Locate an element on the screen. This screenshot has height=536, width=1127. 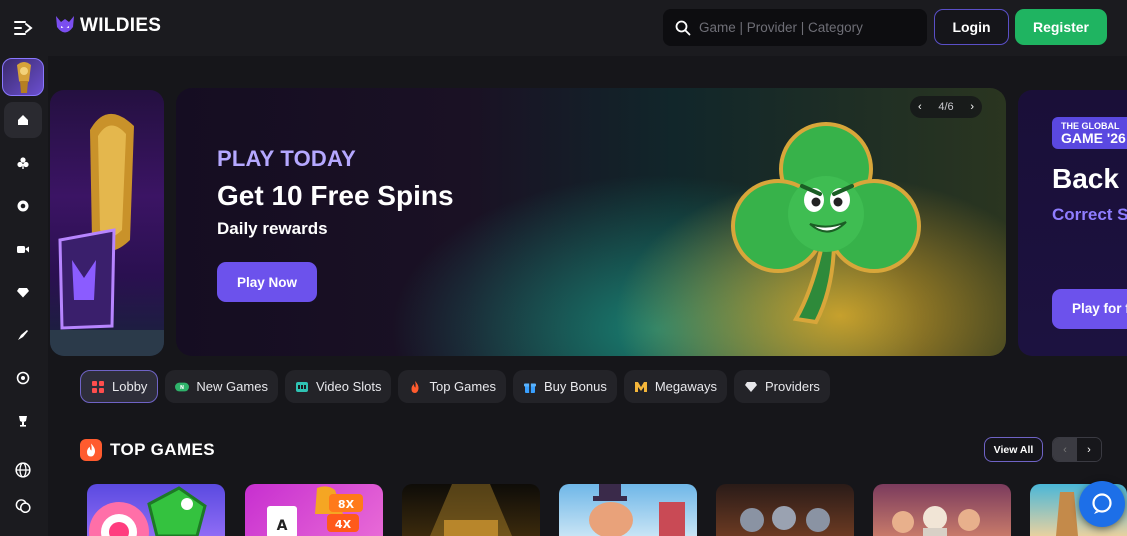
pager-counter: 4/6 is located at coordinates (946, 107).